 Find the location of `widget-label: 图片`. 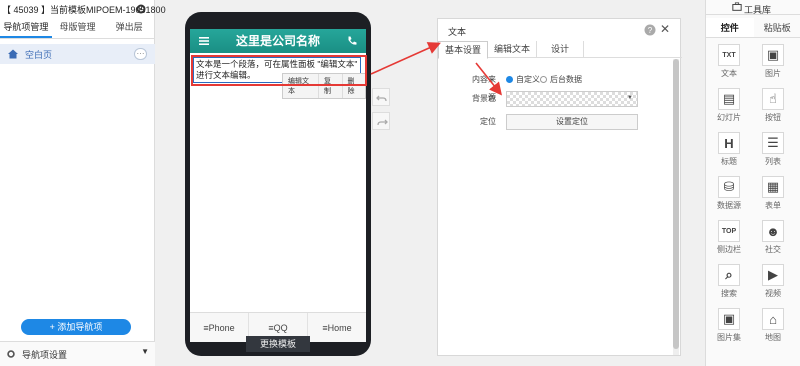

widget-label: 图片 is located at coordinates (773, 73).